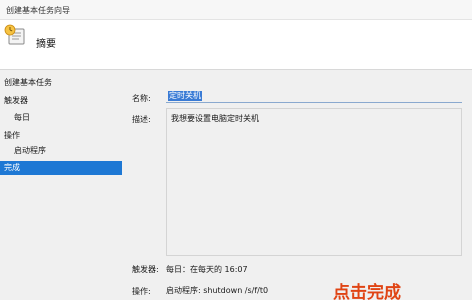 The image size is (472, 300). What do you see at coordinates (367, 291) in the screenshot?
I see `annotation-overlay: 点击完成` at bounding box center [367, 291].